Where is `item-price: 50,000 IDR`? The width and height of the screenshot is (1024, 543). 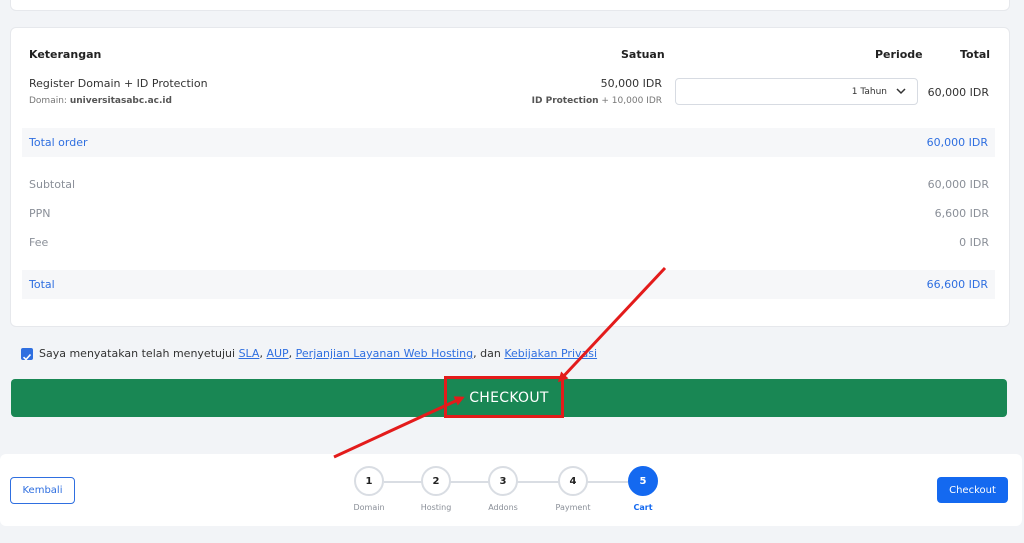
item-price: 50,000 IDR is located at coordinates (631, 83).